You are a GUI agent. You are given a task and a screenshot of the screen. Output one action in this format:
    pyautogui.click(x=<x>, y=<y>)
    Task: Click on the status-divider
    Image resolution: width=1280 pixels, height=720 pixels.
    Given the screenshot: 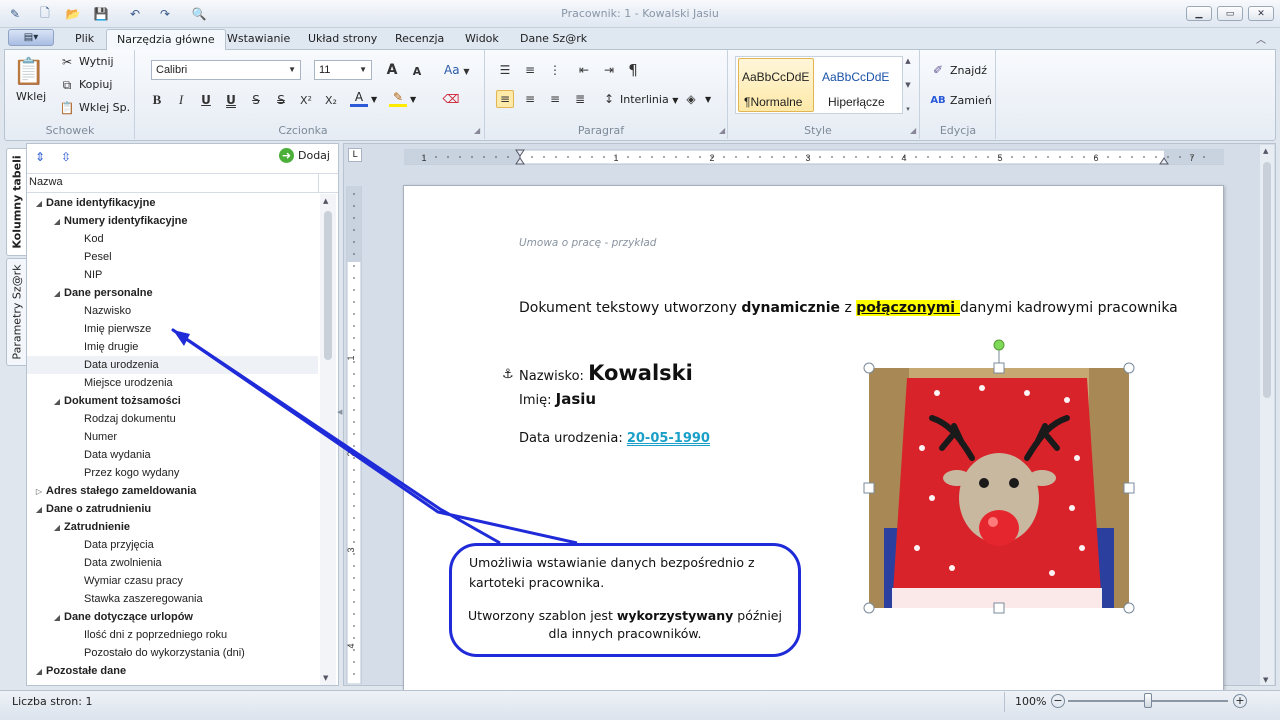 What is the action you would take?
    pyautogui.click(x=1004, y=702)
    